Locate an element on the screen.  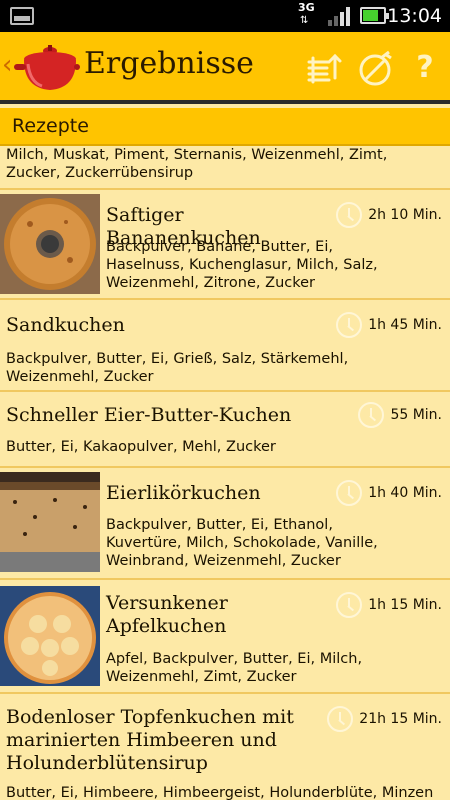
section-label: Rezepte is located at coordinates (50, 126).